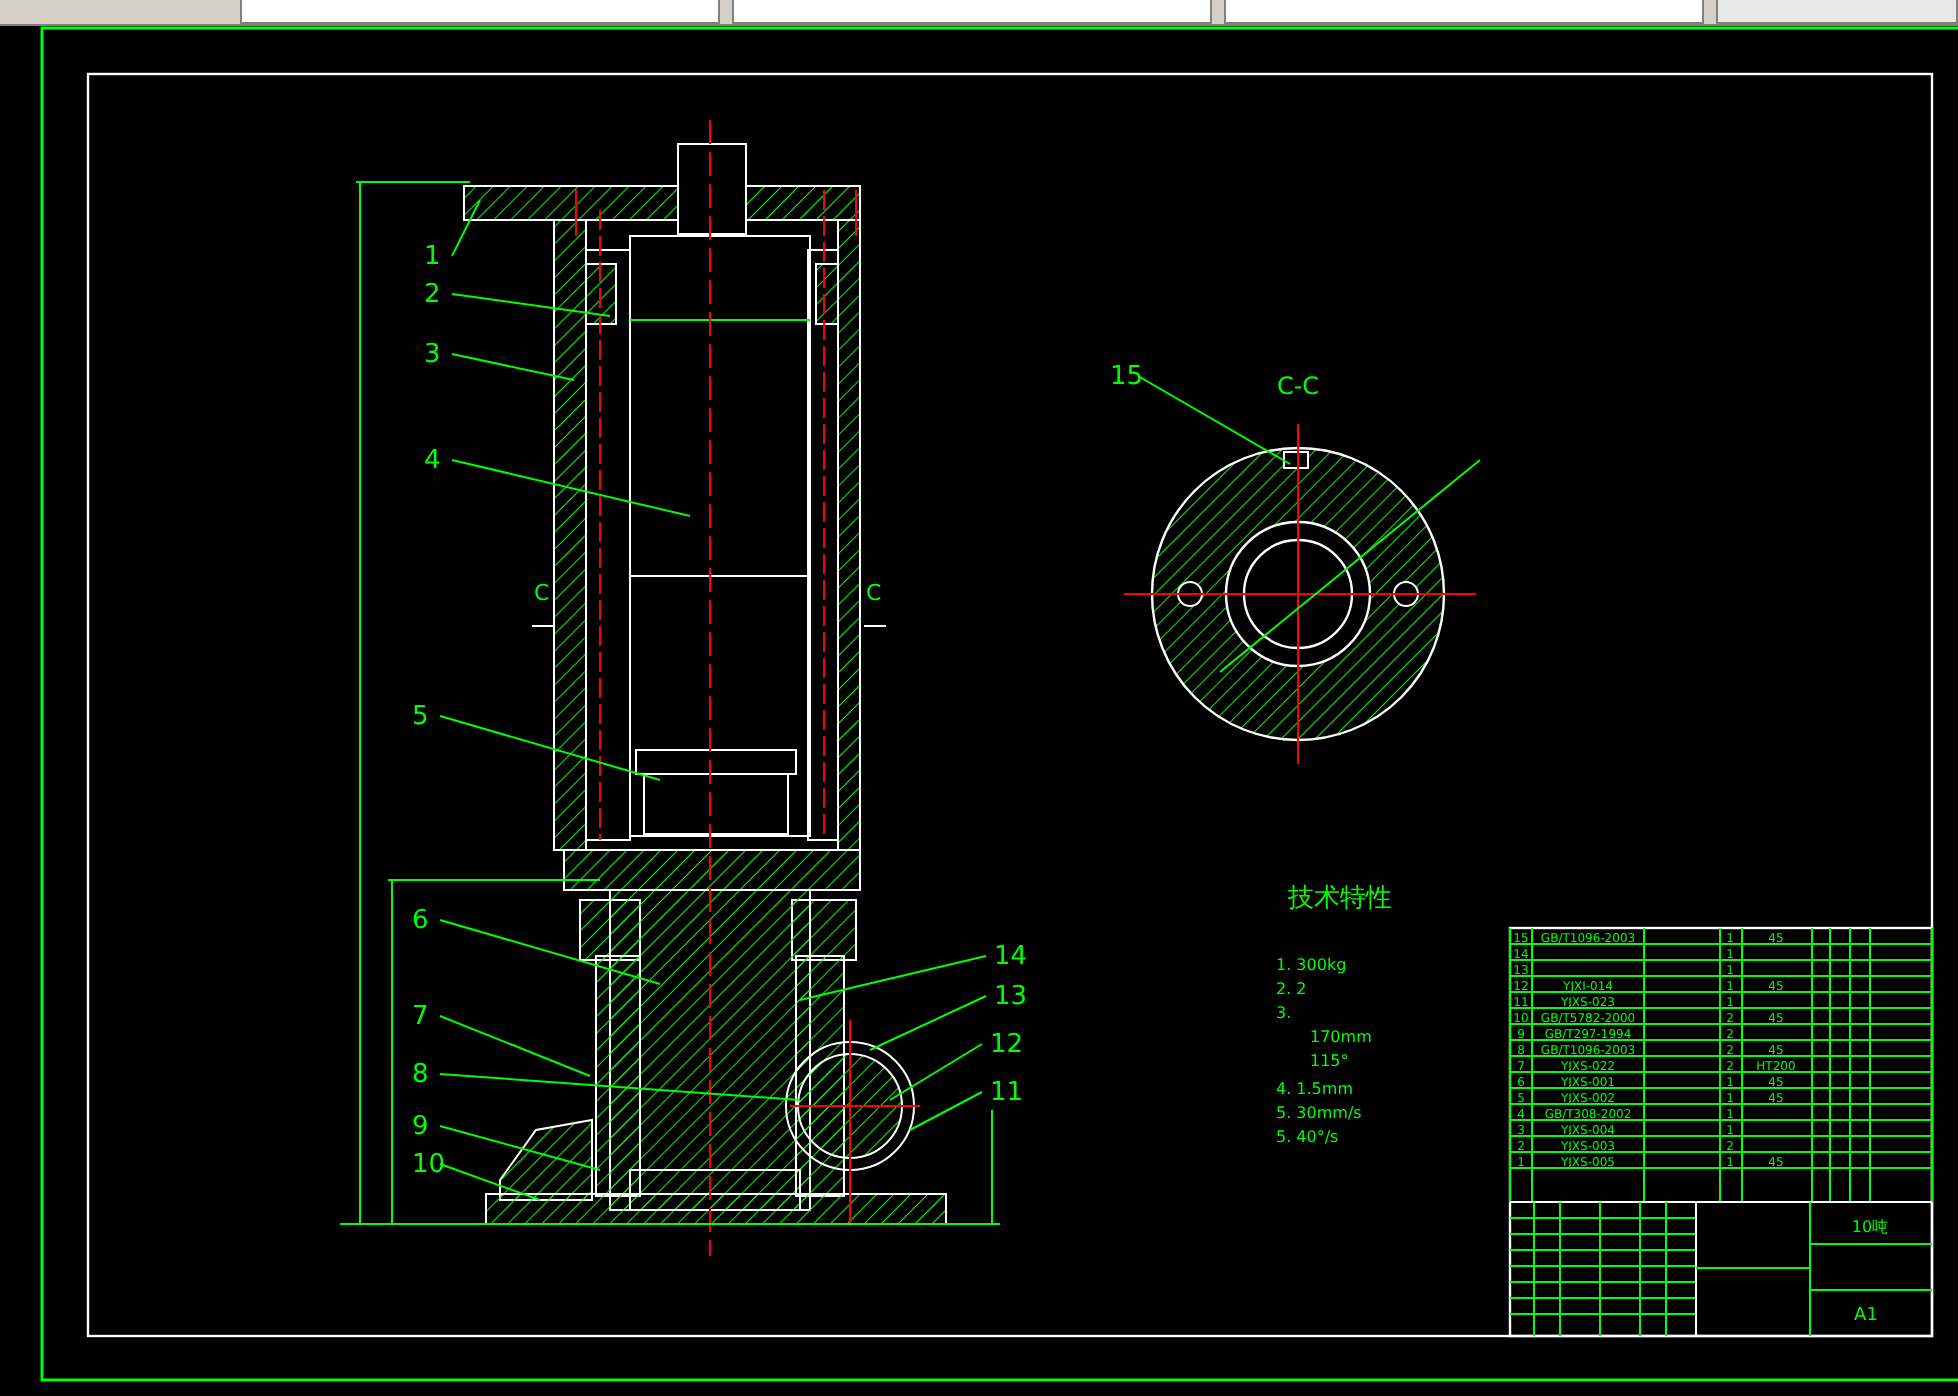 Image resolution: width=1958 pixels, height=1396 pixels. I want to click on tech-spec-item: 1. 300kg, so click(1311, 965).